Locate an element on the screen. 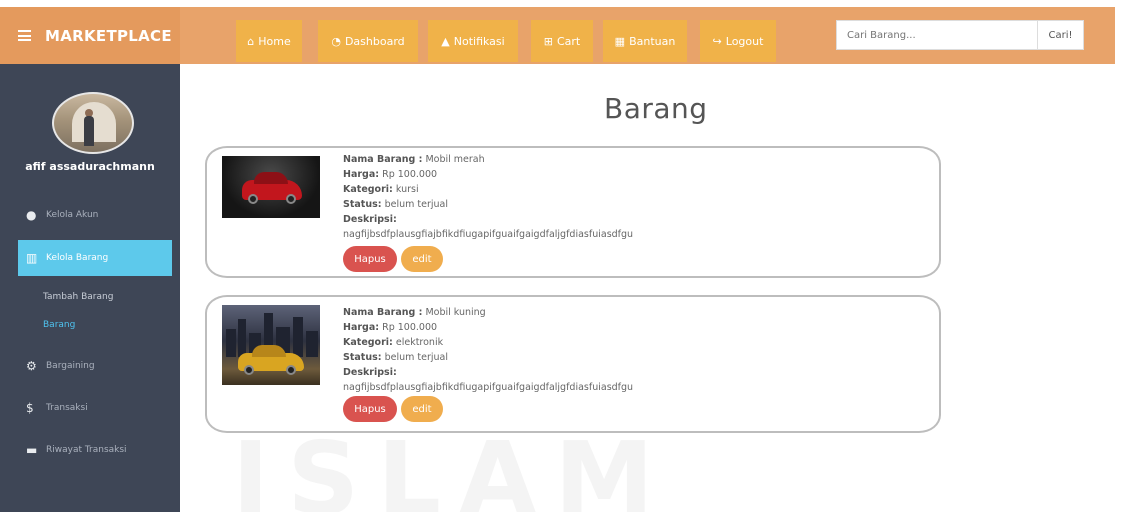 The image size is (1123, 512). sidebar-item-transaksi: $ Transaksi is located at coordinates (95, 408).